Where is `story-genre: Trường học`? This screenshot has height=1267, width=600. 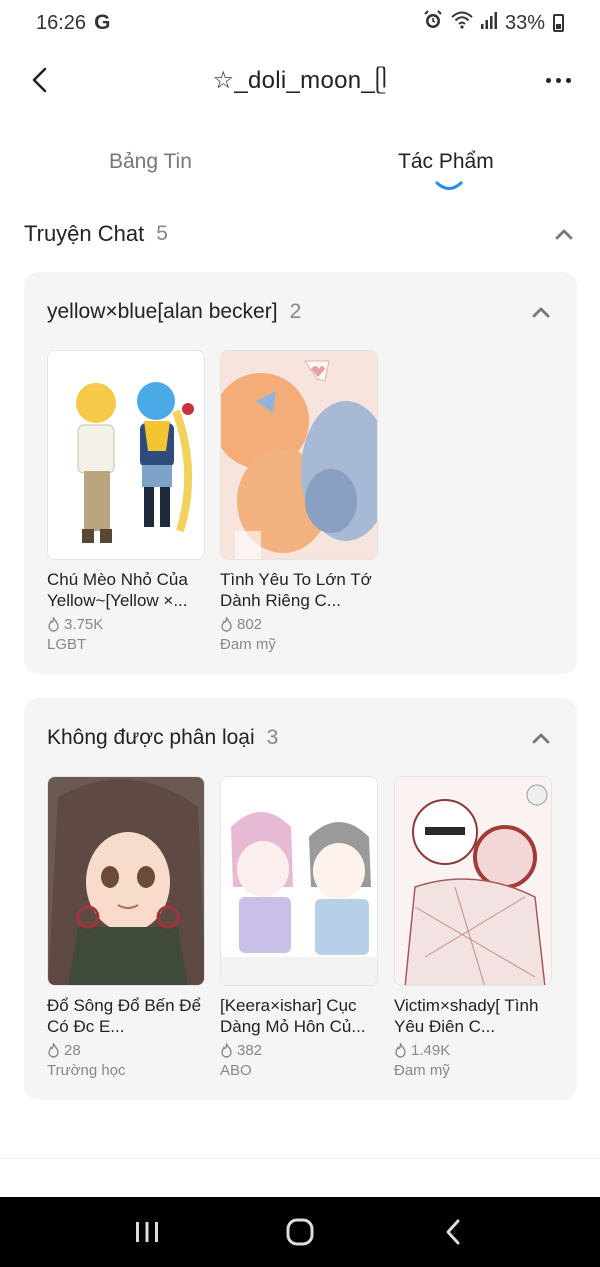
story-genre: Trường học is located at coordinates (86, 1070).